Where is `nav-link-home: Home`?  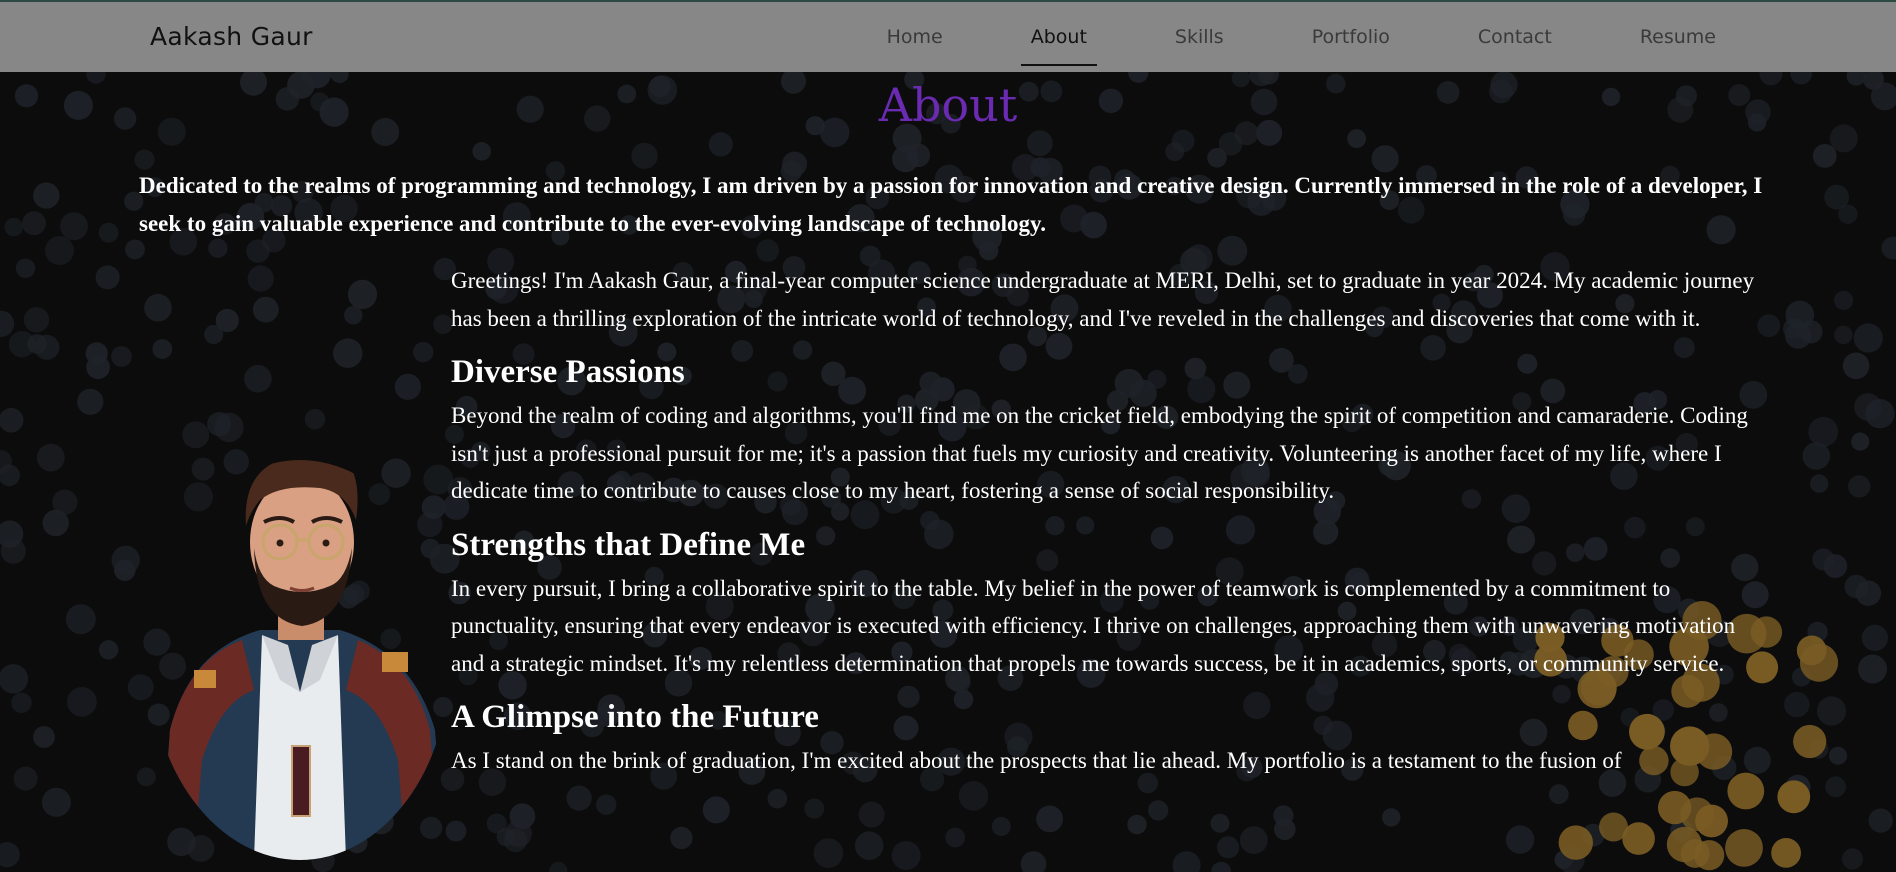
nav-link-home: Home is located at coordinates (915, 37).